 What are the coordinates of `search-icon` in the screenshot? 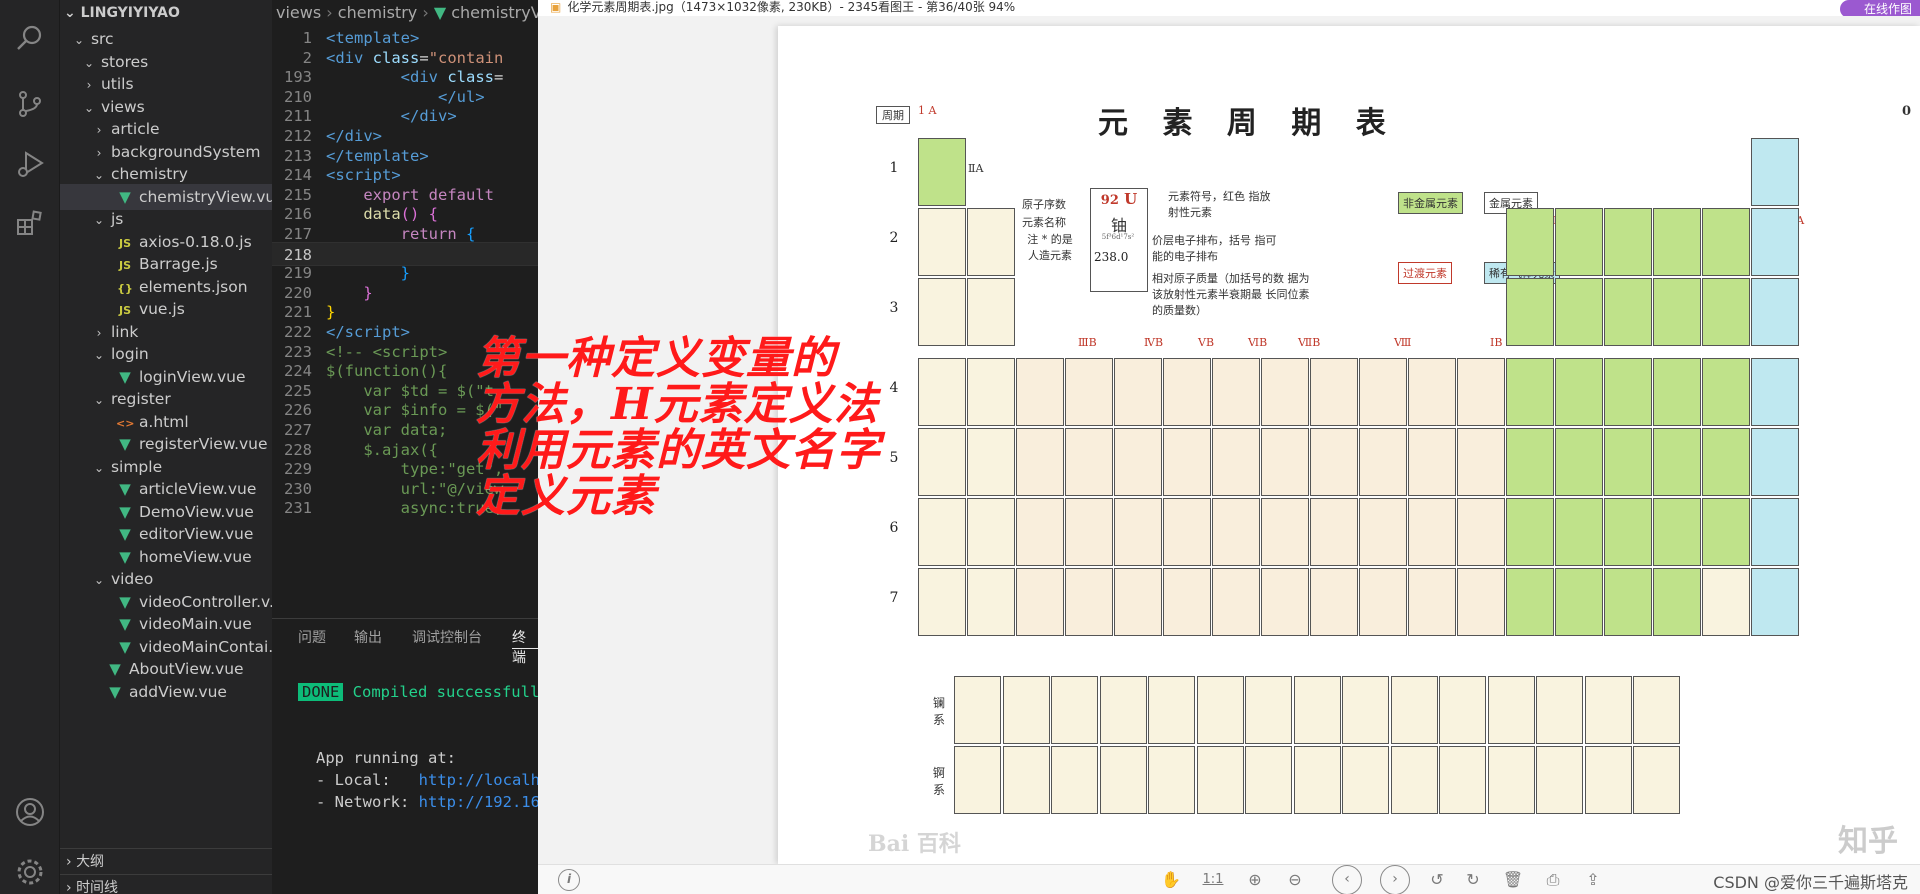 It's located at (30, 38).